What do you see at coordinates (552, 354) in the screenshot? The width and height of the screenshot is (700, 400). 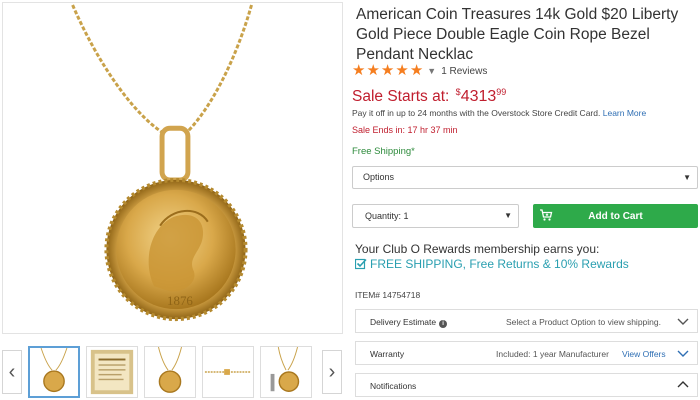 I see `warranty-meta: Included: 1 year Manufacturer` at bounding box center [552, 354].